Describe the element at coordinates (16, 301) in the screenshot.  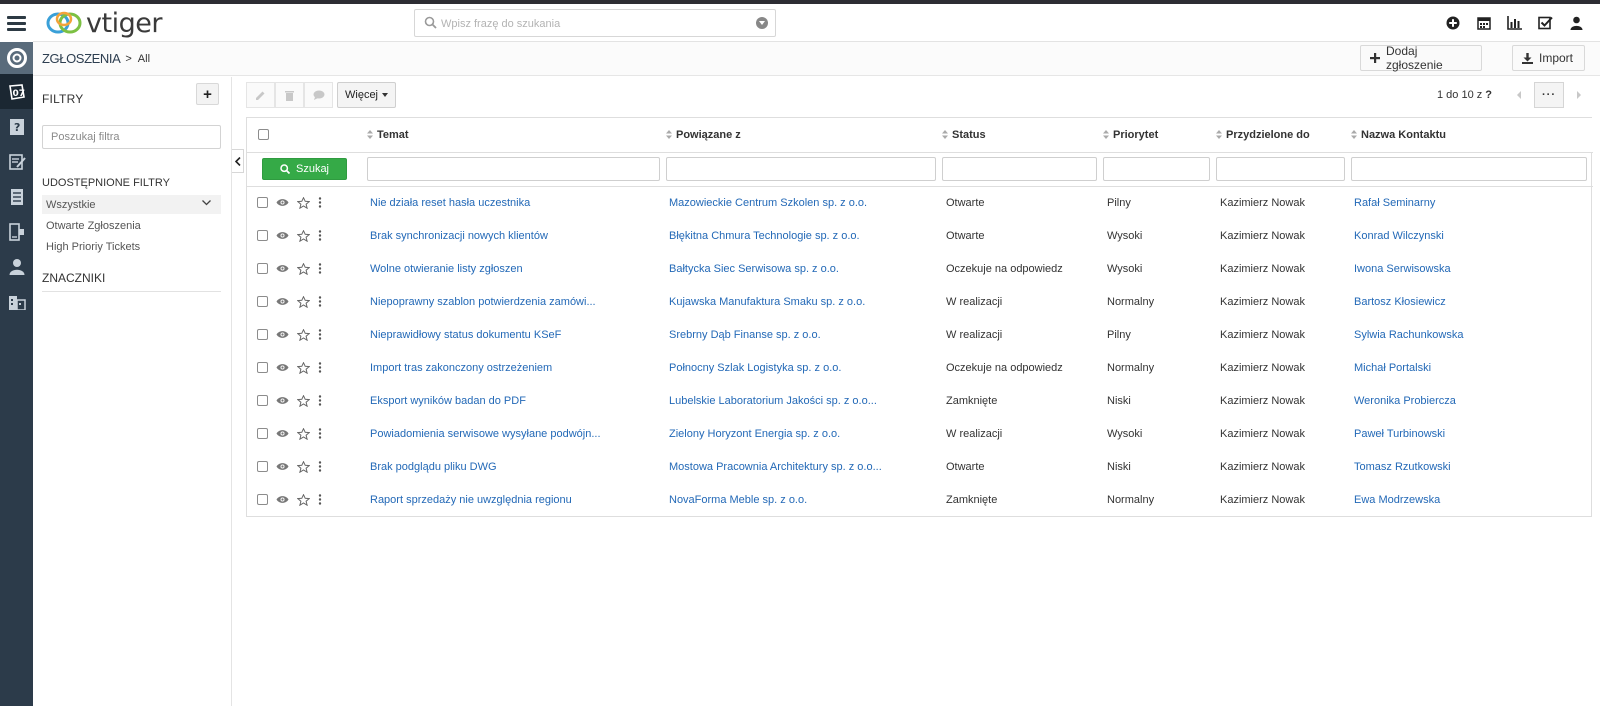
I see `organizations-icon` at that location.